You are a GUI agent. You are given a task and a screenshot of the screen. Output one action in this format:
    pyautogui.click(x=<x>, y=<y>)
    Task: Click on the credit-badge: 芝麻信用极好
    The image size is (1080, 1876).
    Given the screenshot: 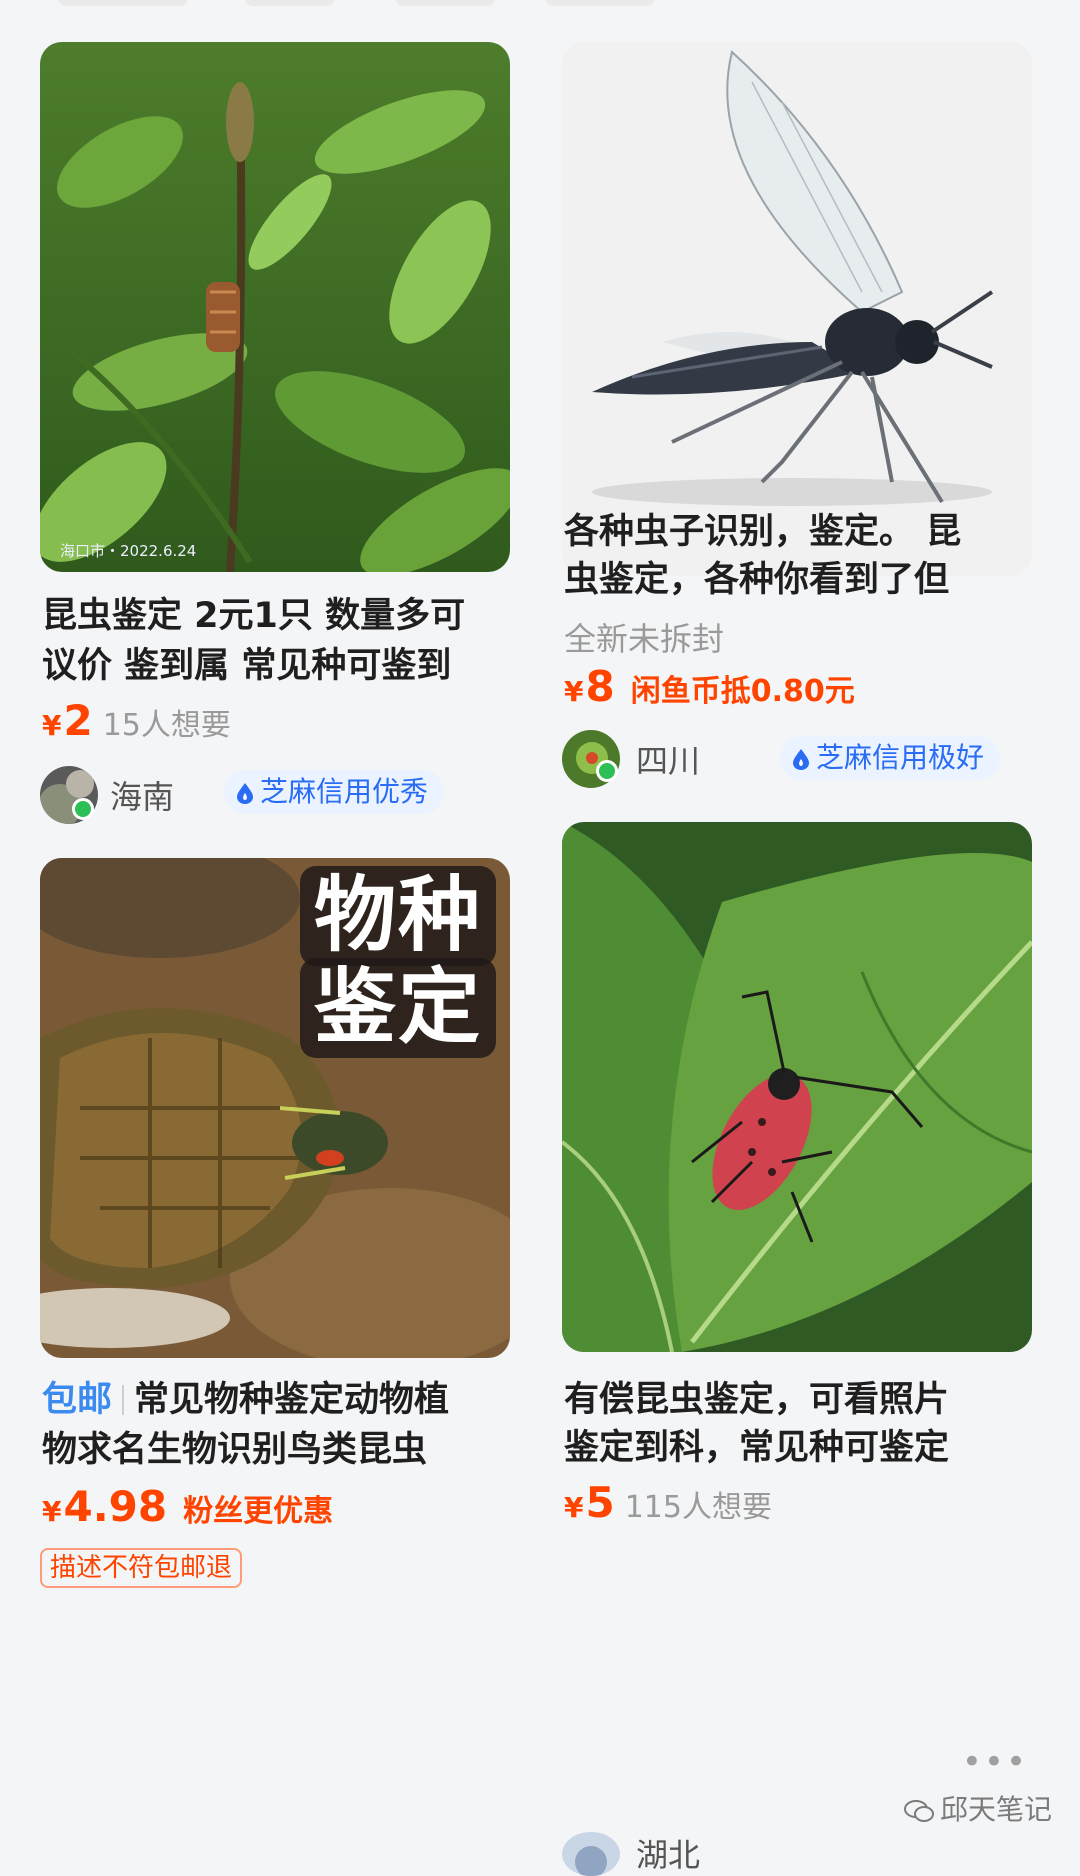 What is the action you would take?
    pyautogui.click(x=890, y=758)
    